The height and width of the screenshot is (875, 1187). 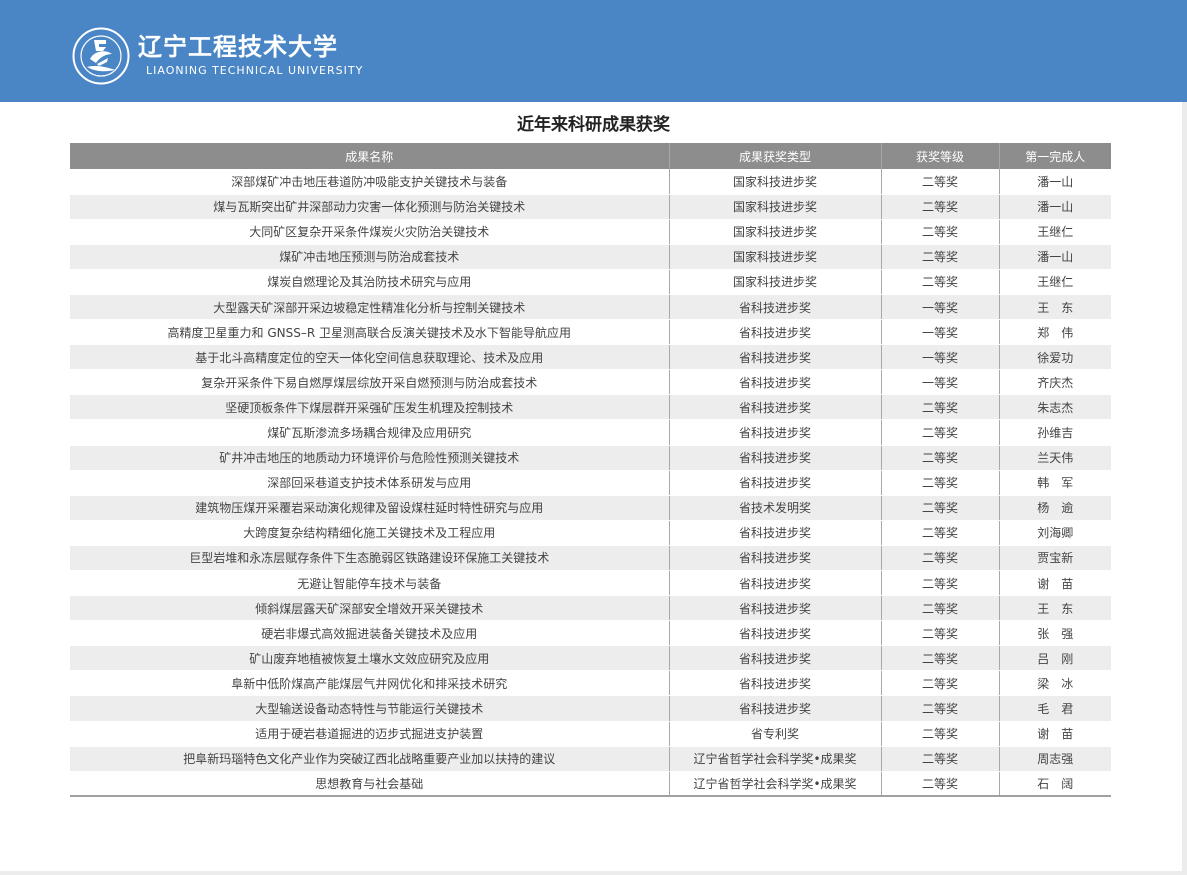 What do you see at coordinates (369, 734) in the screenshot?
I see `cell-name: 适用于硬岩巷道掘进的迈步式掘进支护装置` at bounding box center [369, 734].